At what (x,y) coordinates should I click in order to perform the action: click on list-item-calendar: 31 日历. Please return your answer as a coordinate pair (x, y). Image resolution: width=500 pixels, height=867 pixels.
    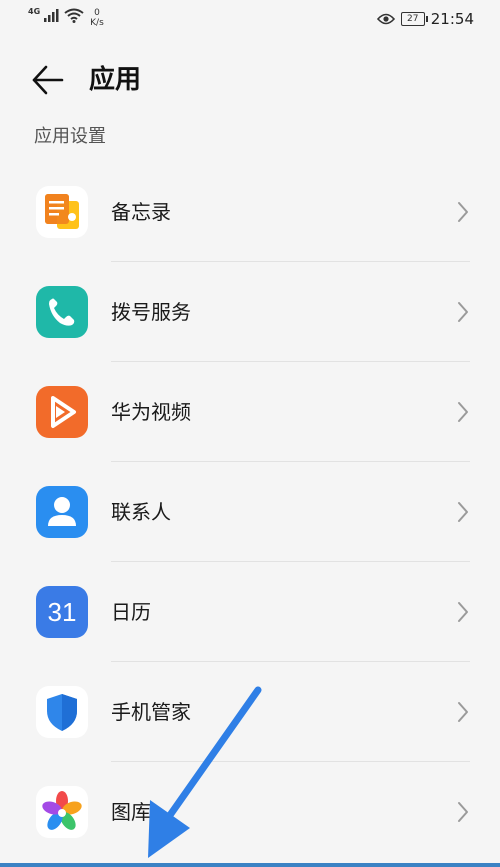
    Looking at the image, I should click on (250, 612).